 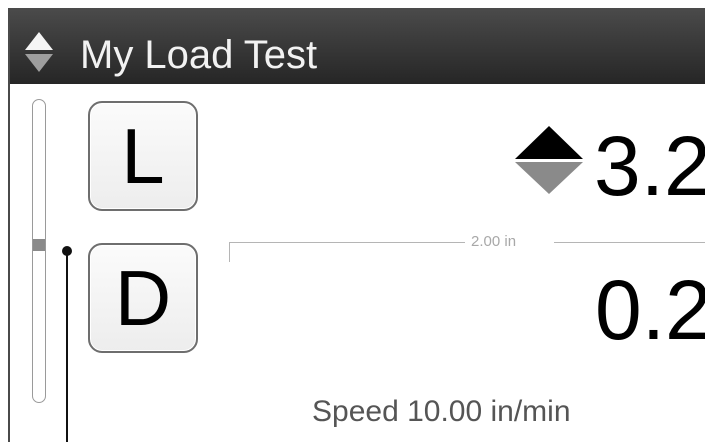 I want to click on speed-status: Speed 10.00 in/min, so click(x=441, y=411).